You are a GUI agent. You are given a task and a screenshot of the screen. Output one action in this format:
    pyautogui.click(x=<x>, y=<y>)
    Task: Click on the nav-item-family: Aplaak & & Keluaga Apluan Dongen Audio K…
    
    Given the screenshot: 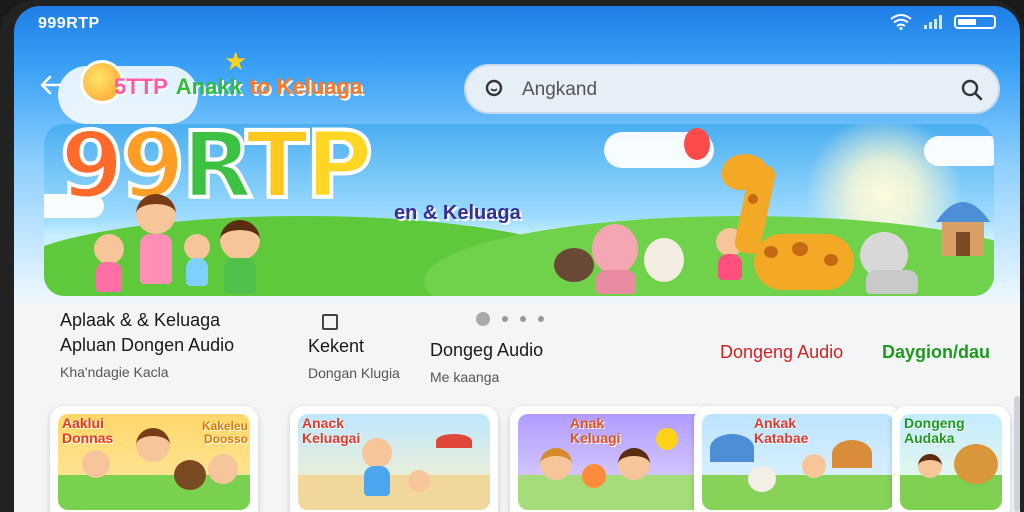 What is the action you would take?
    pyautogui.click(x=147, y=345)
    